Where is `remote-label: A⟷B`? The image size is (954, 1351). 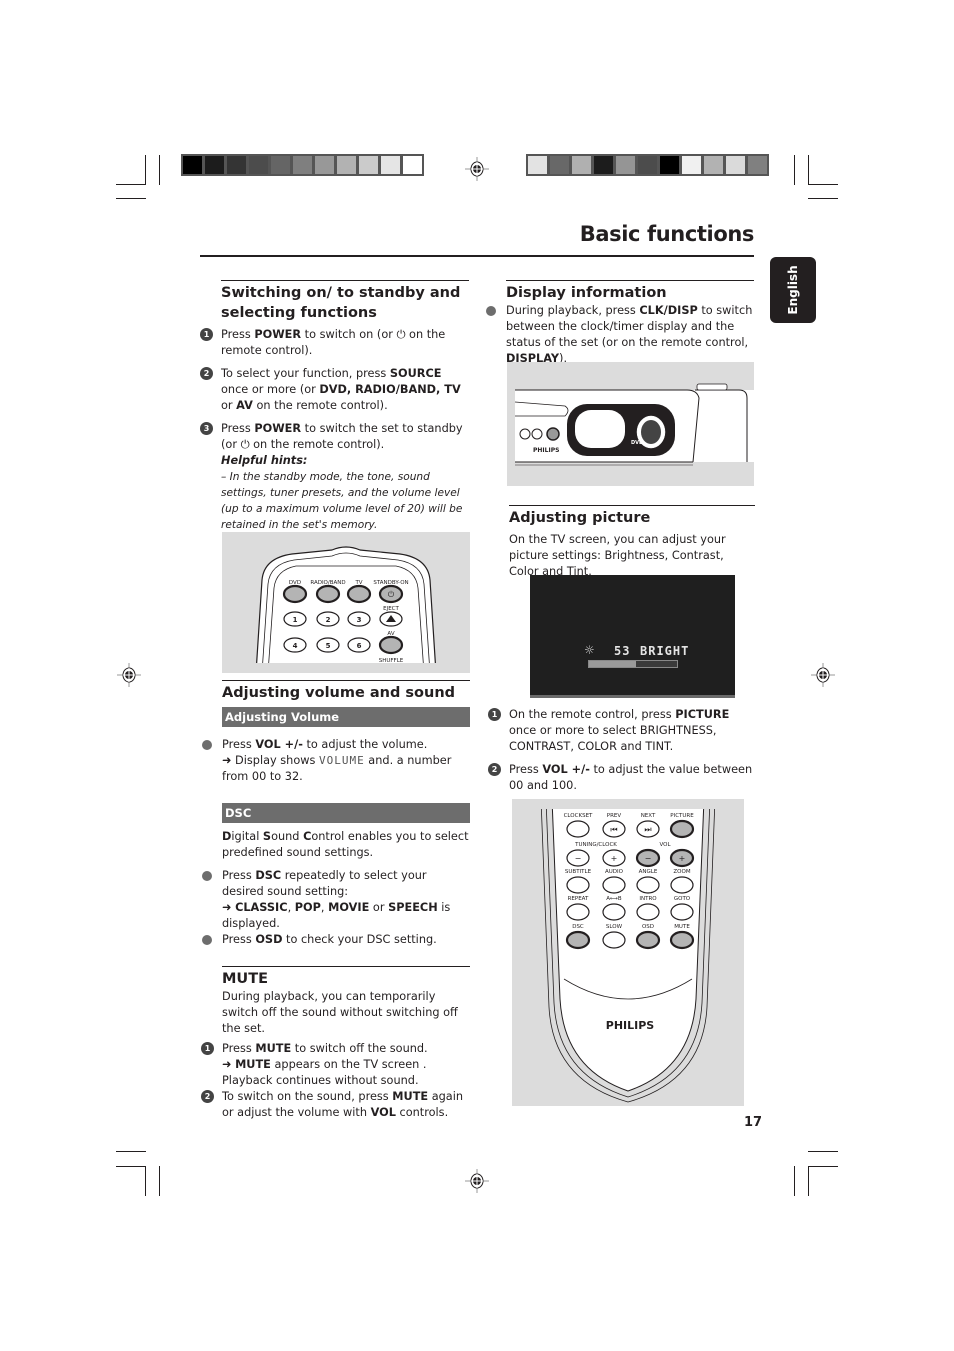 remote-label: A⟷B is located at coordinates (614, 899).